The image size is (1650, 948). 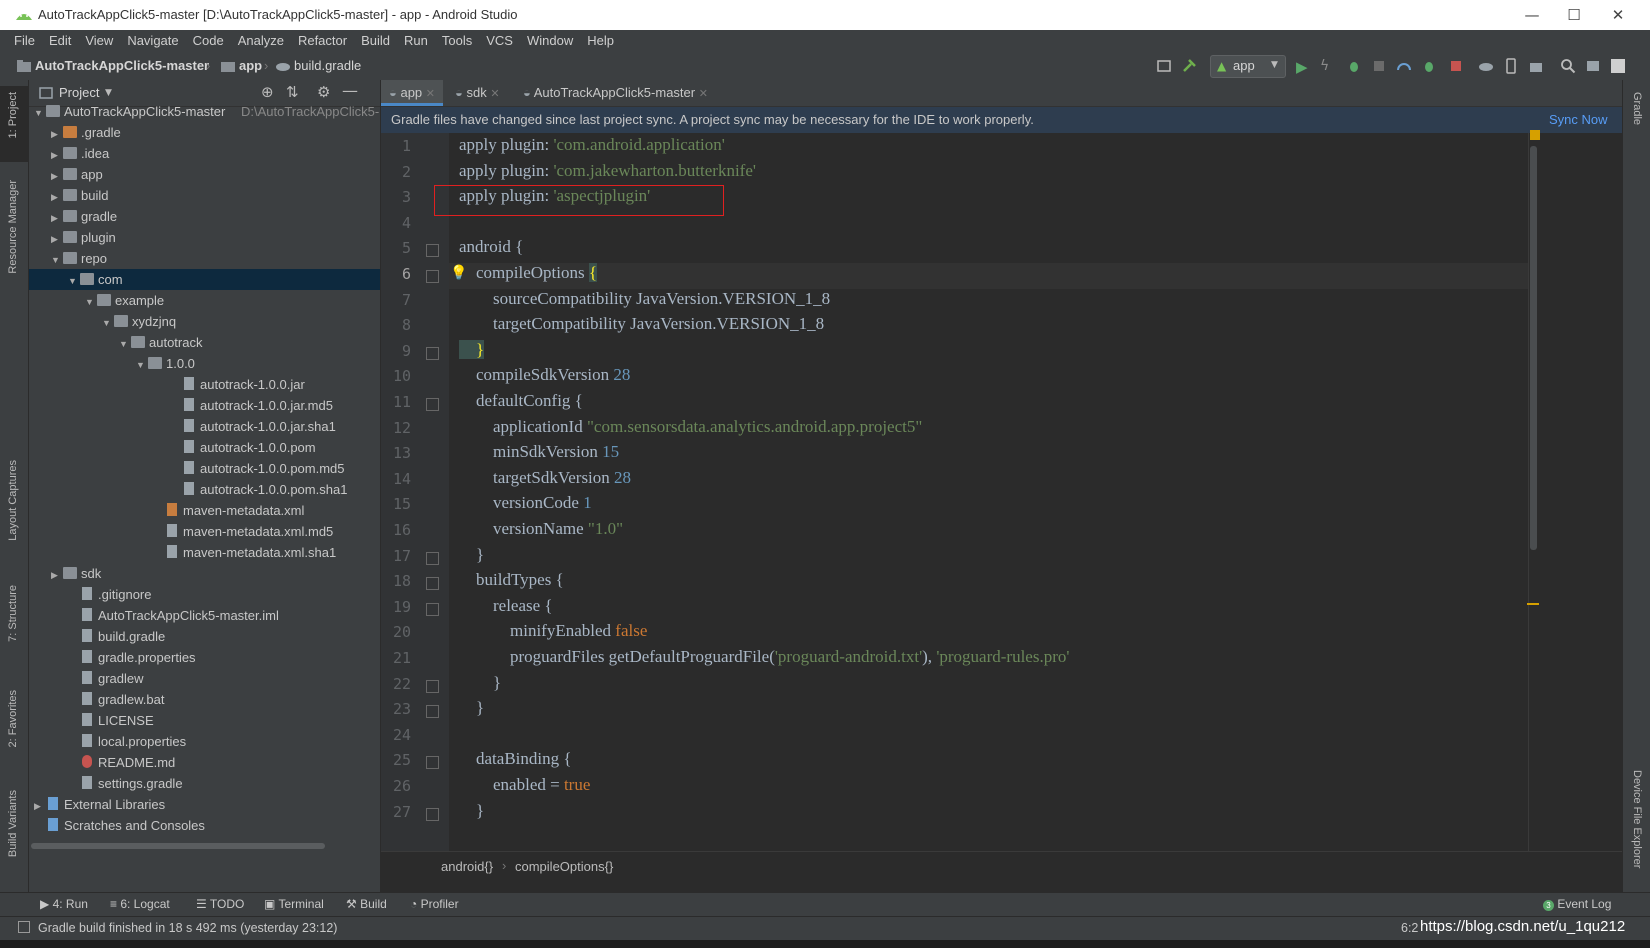 I want to click on gear-icon: ⚙, so click(x=323, y=92).